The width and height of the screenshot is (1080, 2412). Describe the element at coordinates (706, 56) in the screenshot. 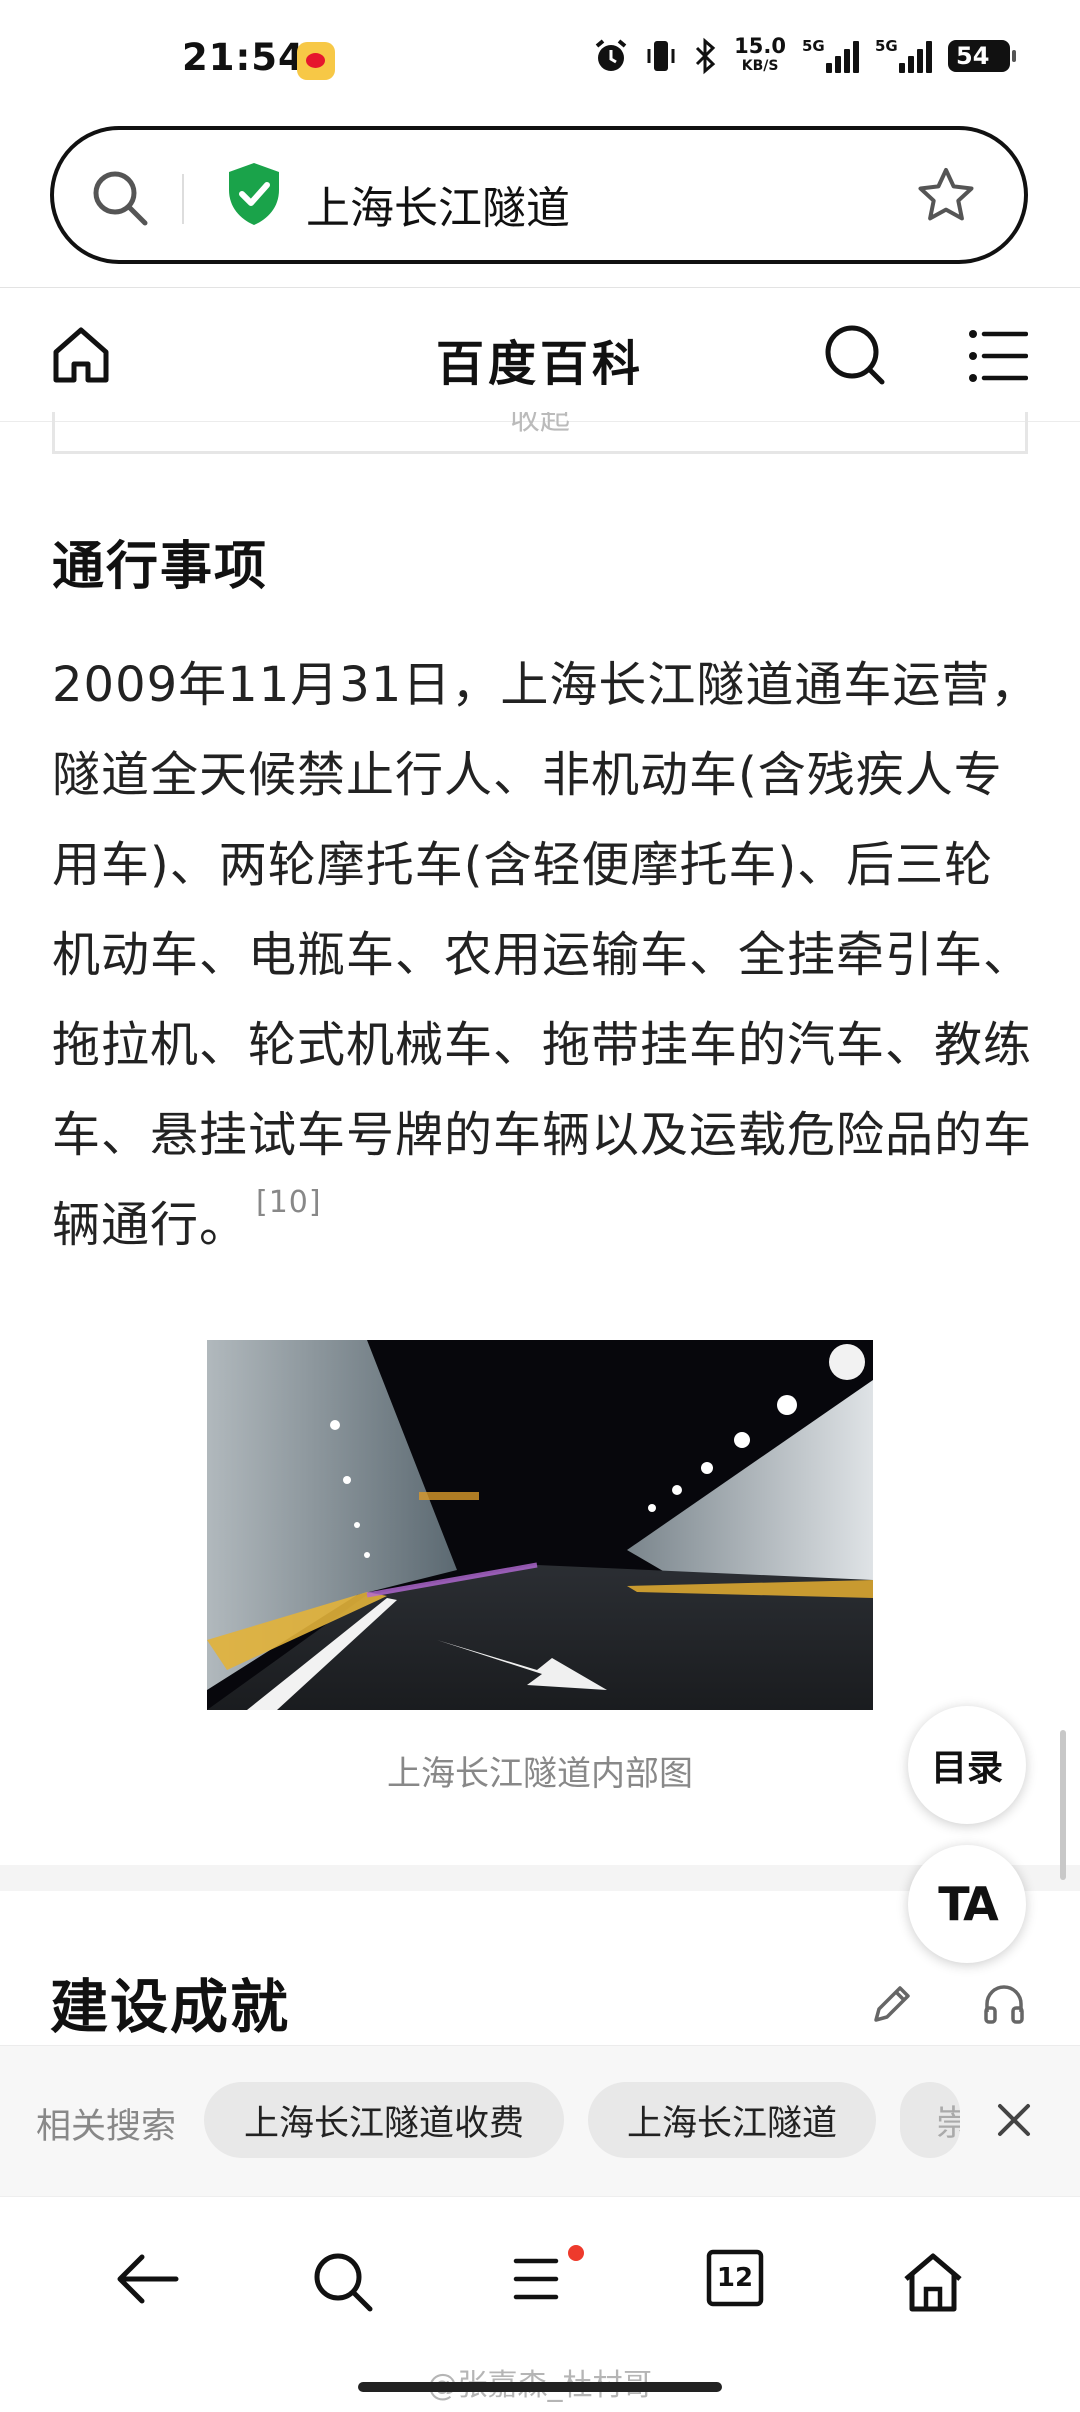

I see `bluetooth-icon` at that location.